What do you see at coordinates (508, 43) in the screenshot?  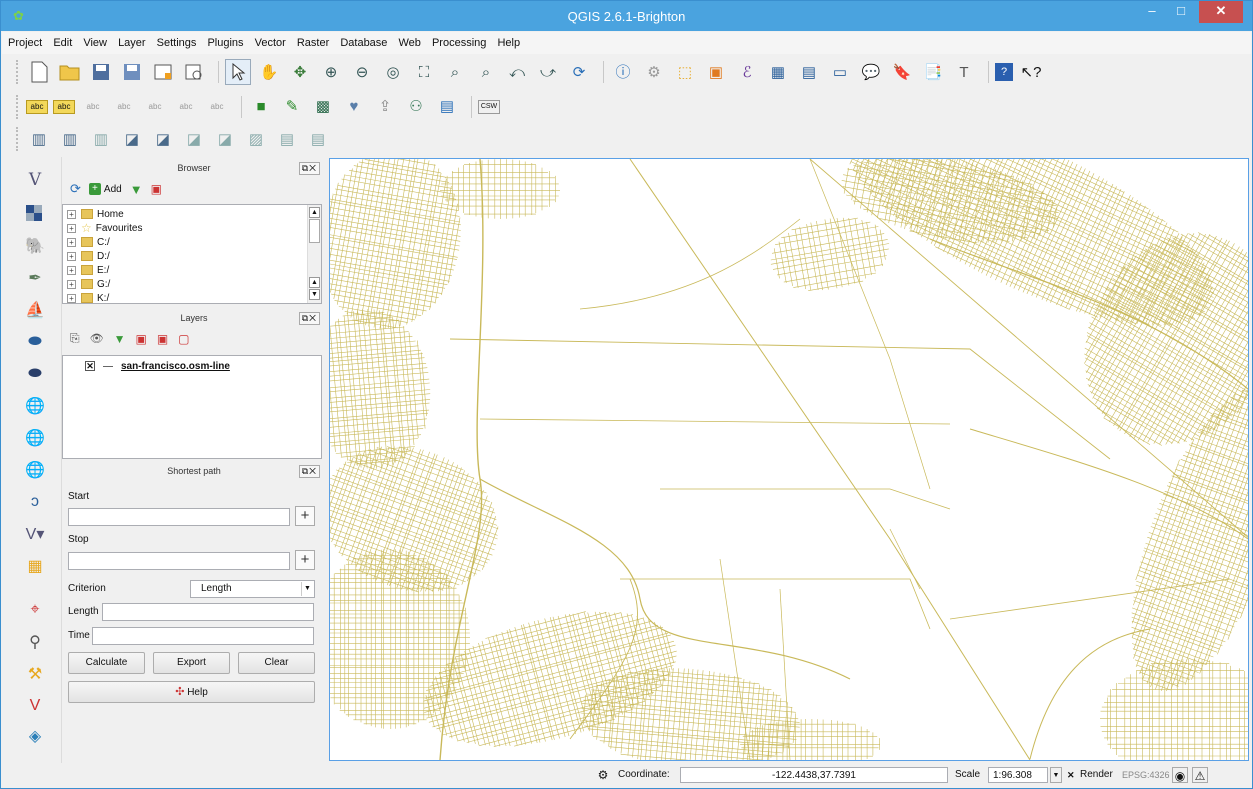 I see `menu-help: Help` at bounding box center [508, 43].